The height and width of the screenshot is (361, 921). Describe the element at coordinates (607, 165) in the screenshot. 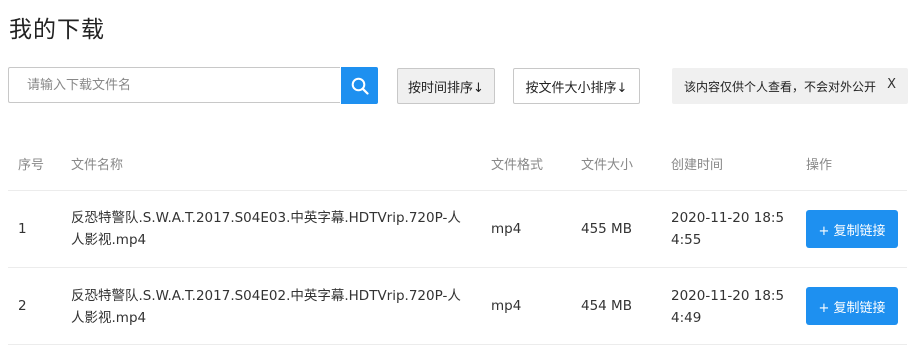

I see `column-header-size: 文件大小` at that location.